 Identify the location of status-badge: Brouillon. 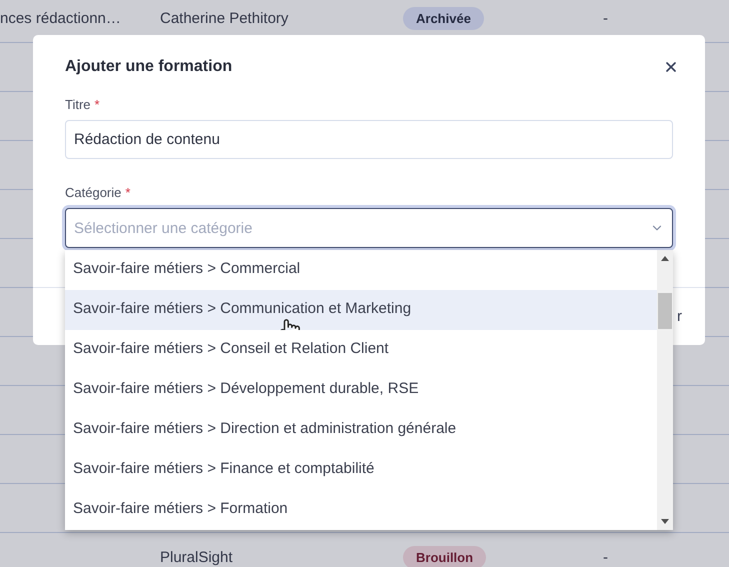
(444, 556).